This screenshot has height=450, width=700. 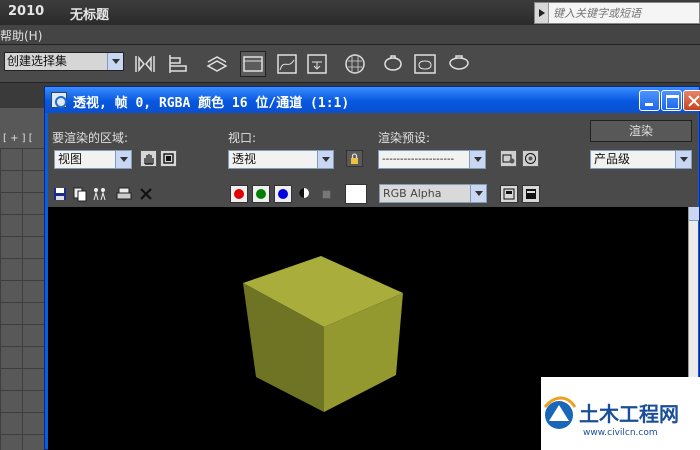 I want to click on mirror-icon, so click(x=145, y=64).